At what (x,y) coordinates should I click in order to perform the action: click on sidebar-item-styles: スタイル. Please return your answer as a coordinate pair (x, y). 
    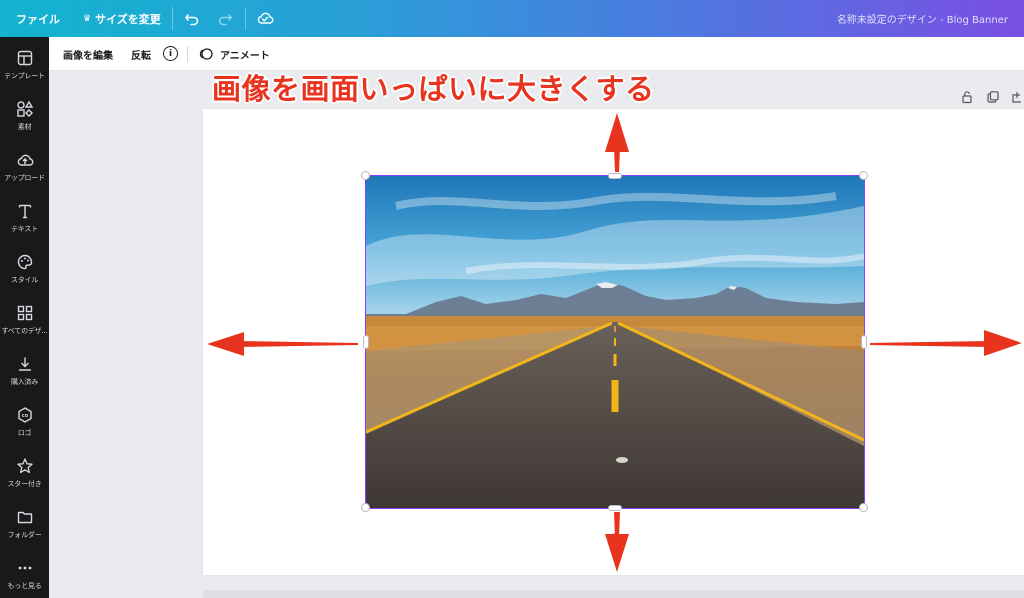
    Looking at the image, I should click on (24, 270).